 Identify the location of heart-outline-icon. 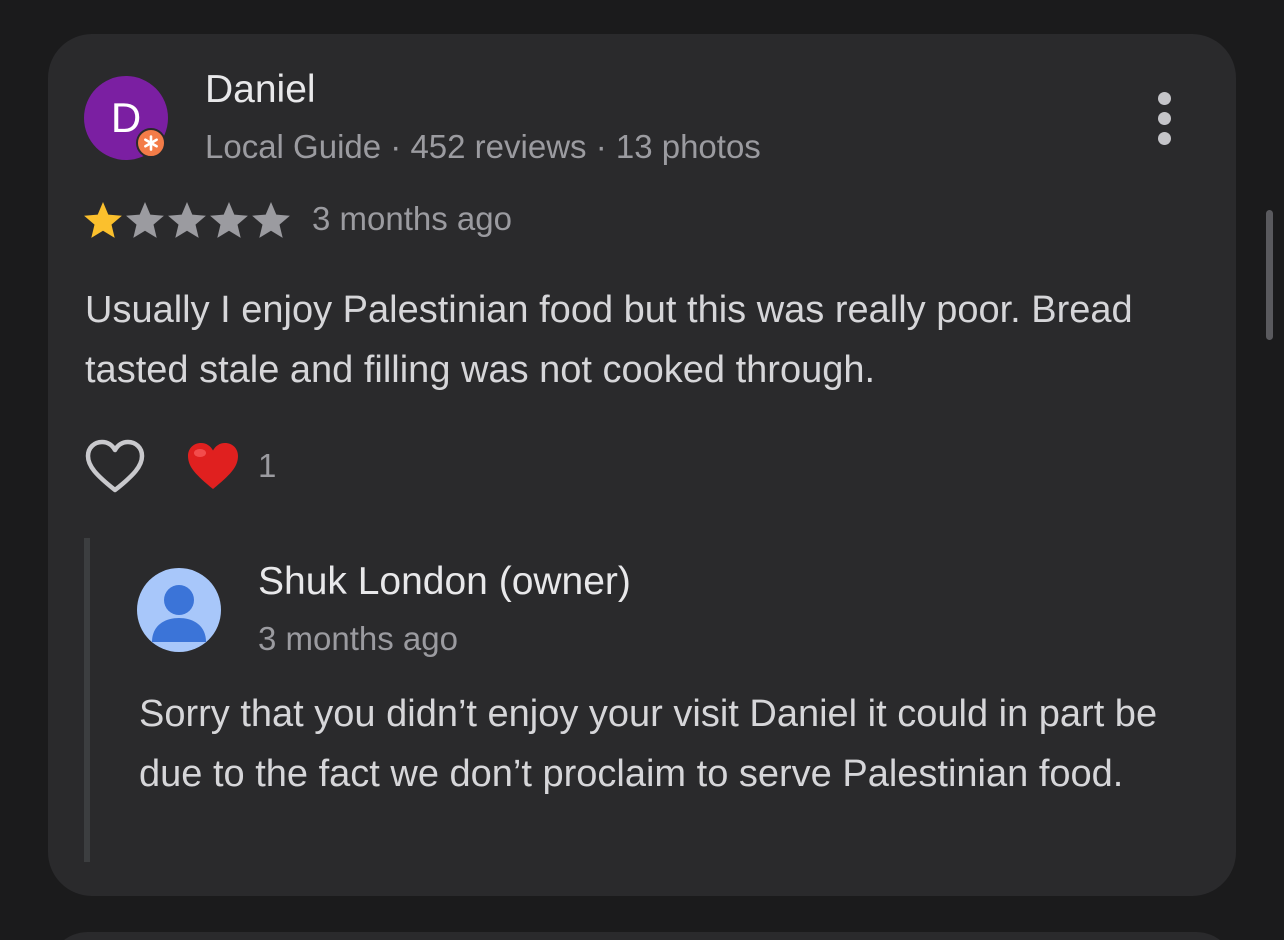
(115, 466).